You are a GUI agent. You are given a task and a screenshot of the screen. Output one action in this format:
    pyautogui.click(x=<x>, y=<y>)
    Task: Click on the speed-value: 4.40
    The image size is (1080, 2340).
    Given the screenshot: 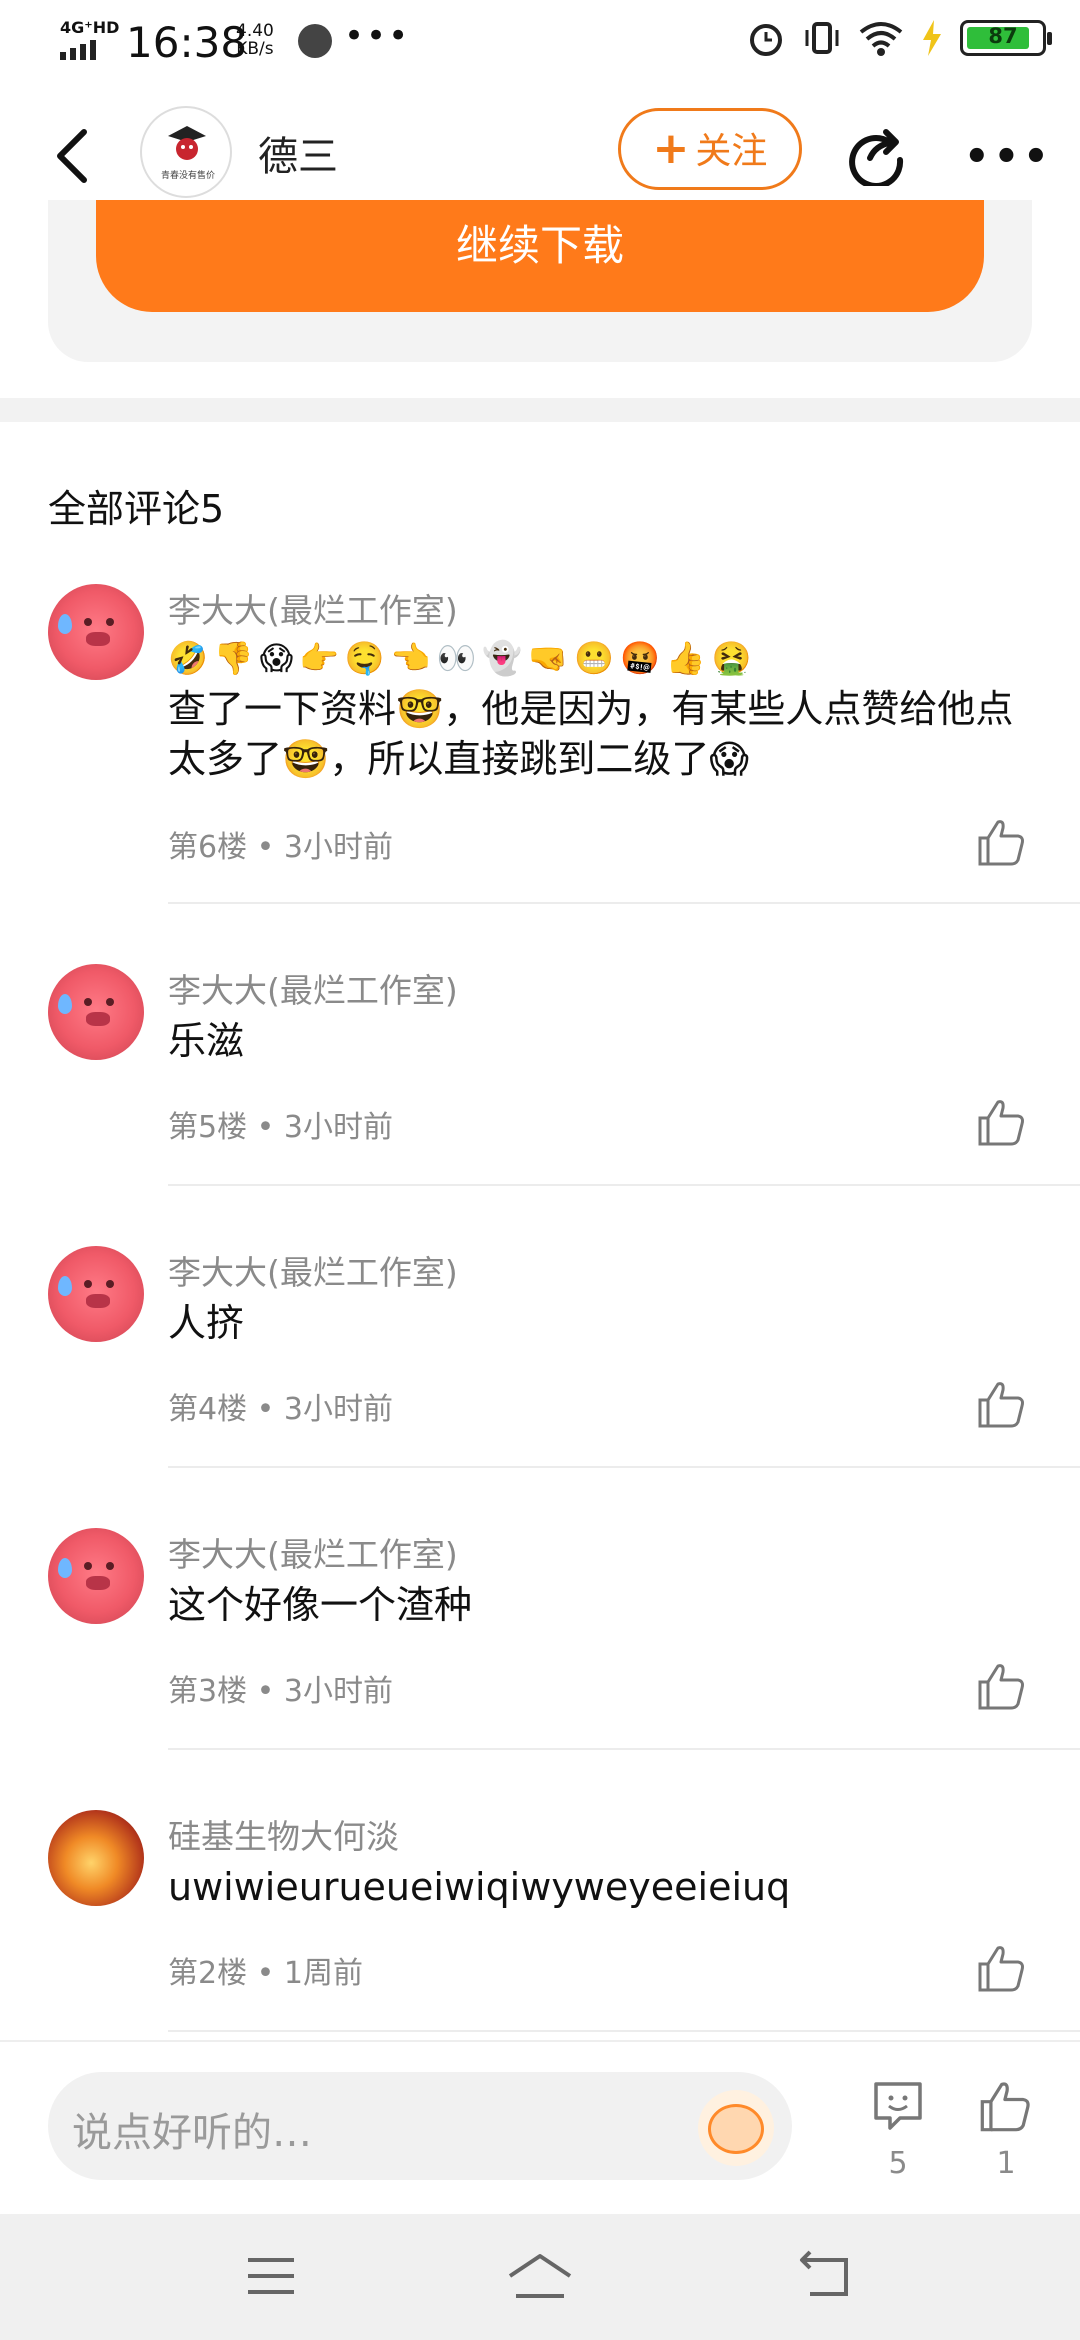 What is the action you would take?
    pyautogui.click(x=255, y=31)
    